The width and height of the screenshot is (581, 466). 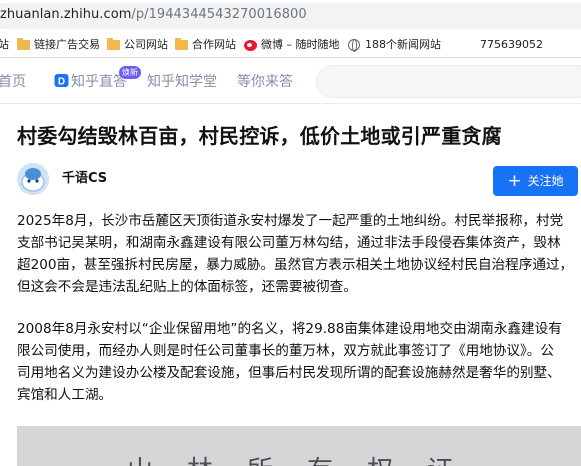 I want to click on plus-icon: +, so click(x=514, y=181).